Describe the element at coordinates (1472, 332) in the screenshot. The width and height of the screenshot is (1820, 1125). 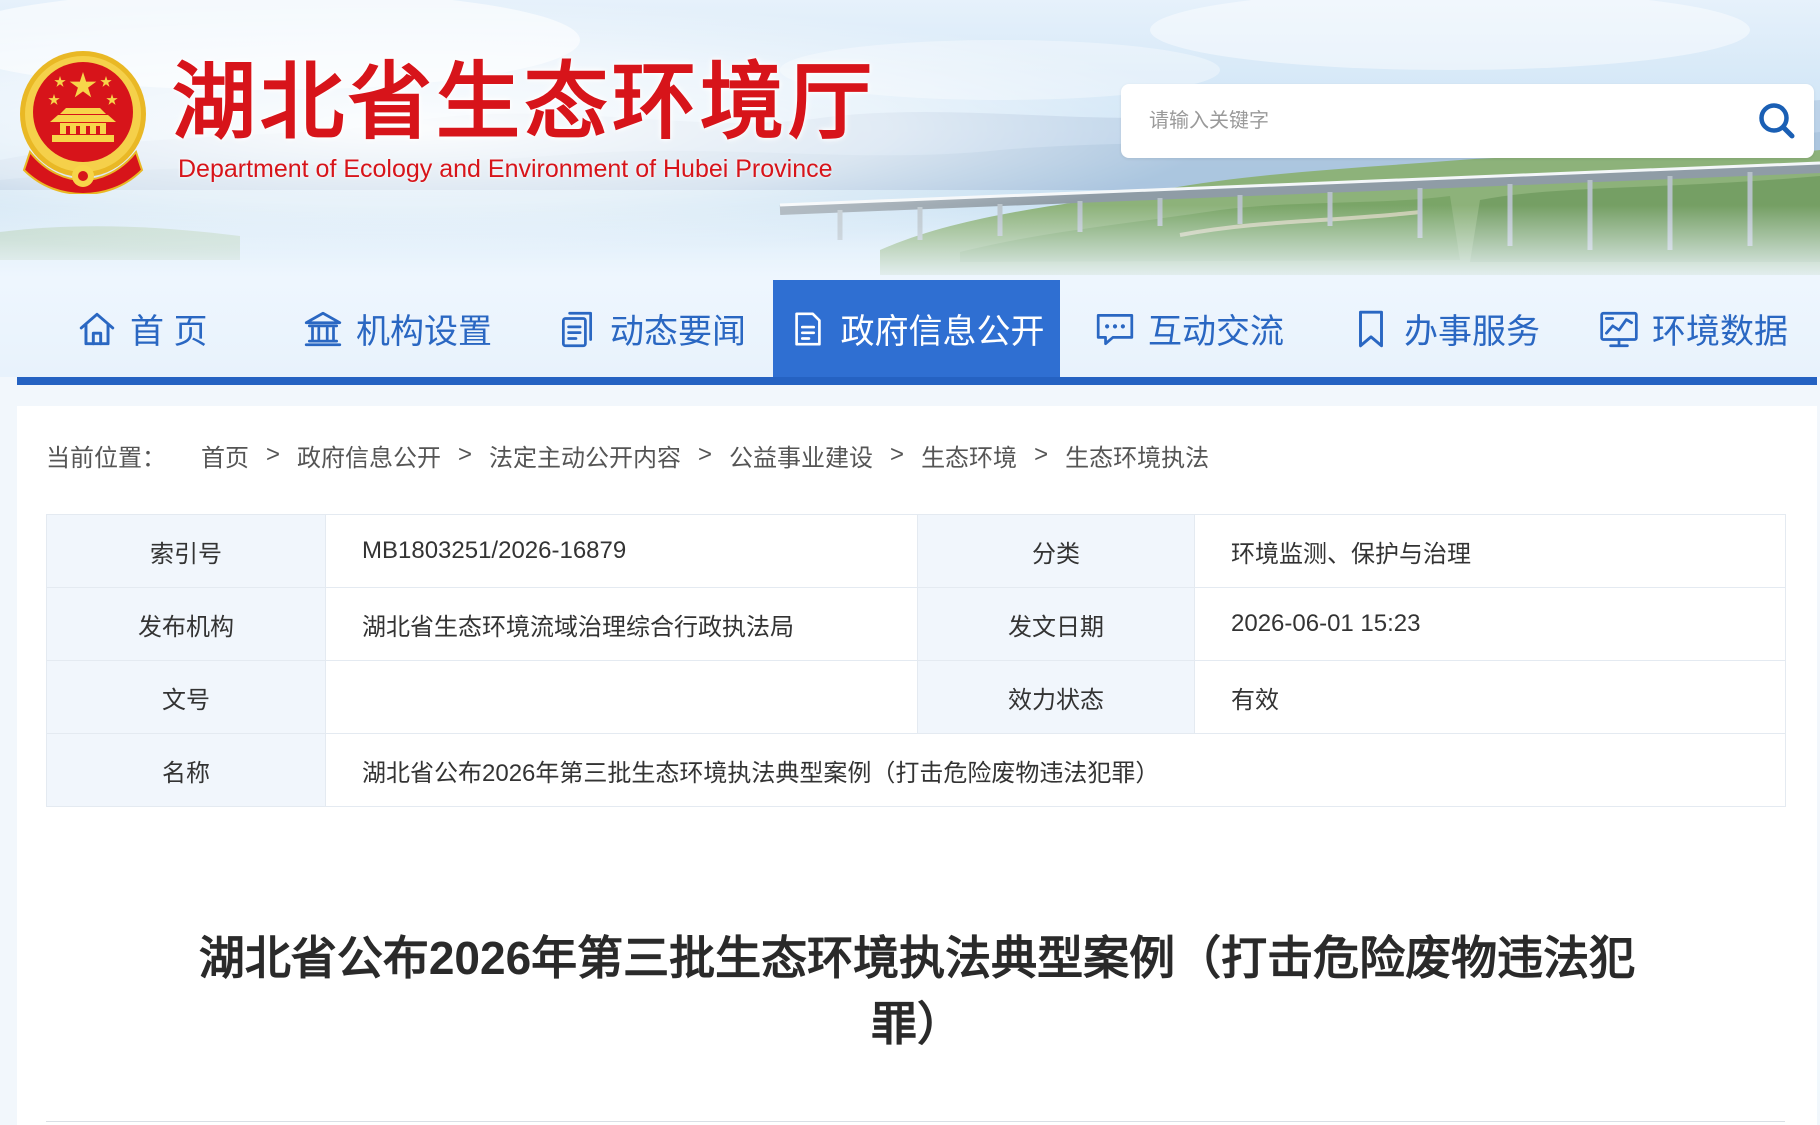
I see `nav-label-services: 办事服务` at that location.